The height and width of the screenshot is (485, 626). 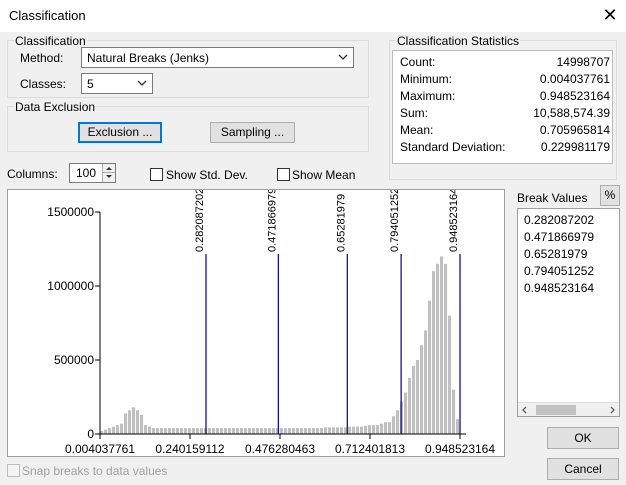 I want to click on spin-up-button, so click(x=108, y=168).